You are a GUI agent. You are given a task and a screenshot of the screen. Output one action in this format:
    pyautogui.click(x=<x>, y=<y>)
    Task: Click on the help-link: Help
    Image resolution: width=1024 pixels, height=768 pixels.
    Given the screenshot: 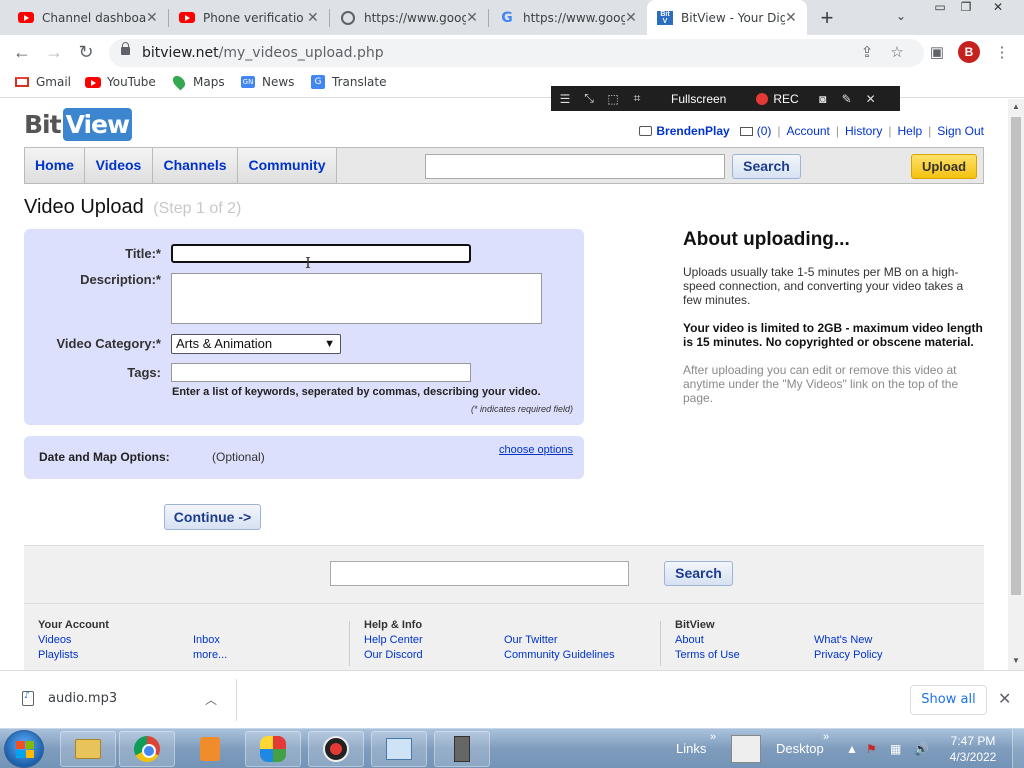 What is the action you would take?
    pyautogui.click(x=909, y=131)
    